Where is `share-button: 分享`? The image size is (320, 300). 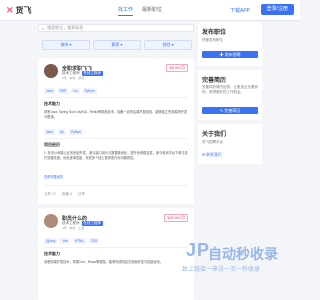
share-button: 分享 is located at coordinates (81, 194).